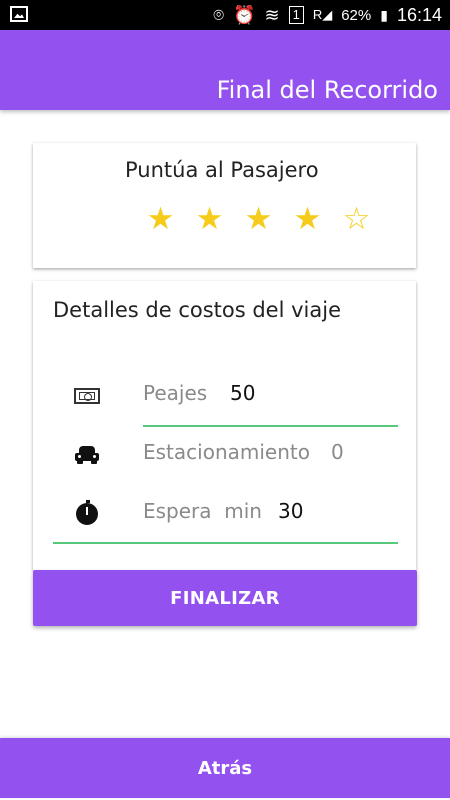 The height and width of the screenshot is (800, 450). I want to click on tolls-label: Peajes, so click(175, 393).